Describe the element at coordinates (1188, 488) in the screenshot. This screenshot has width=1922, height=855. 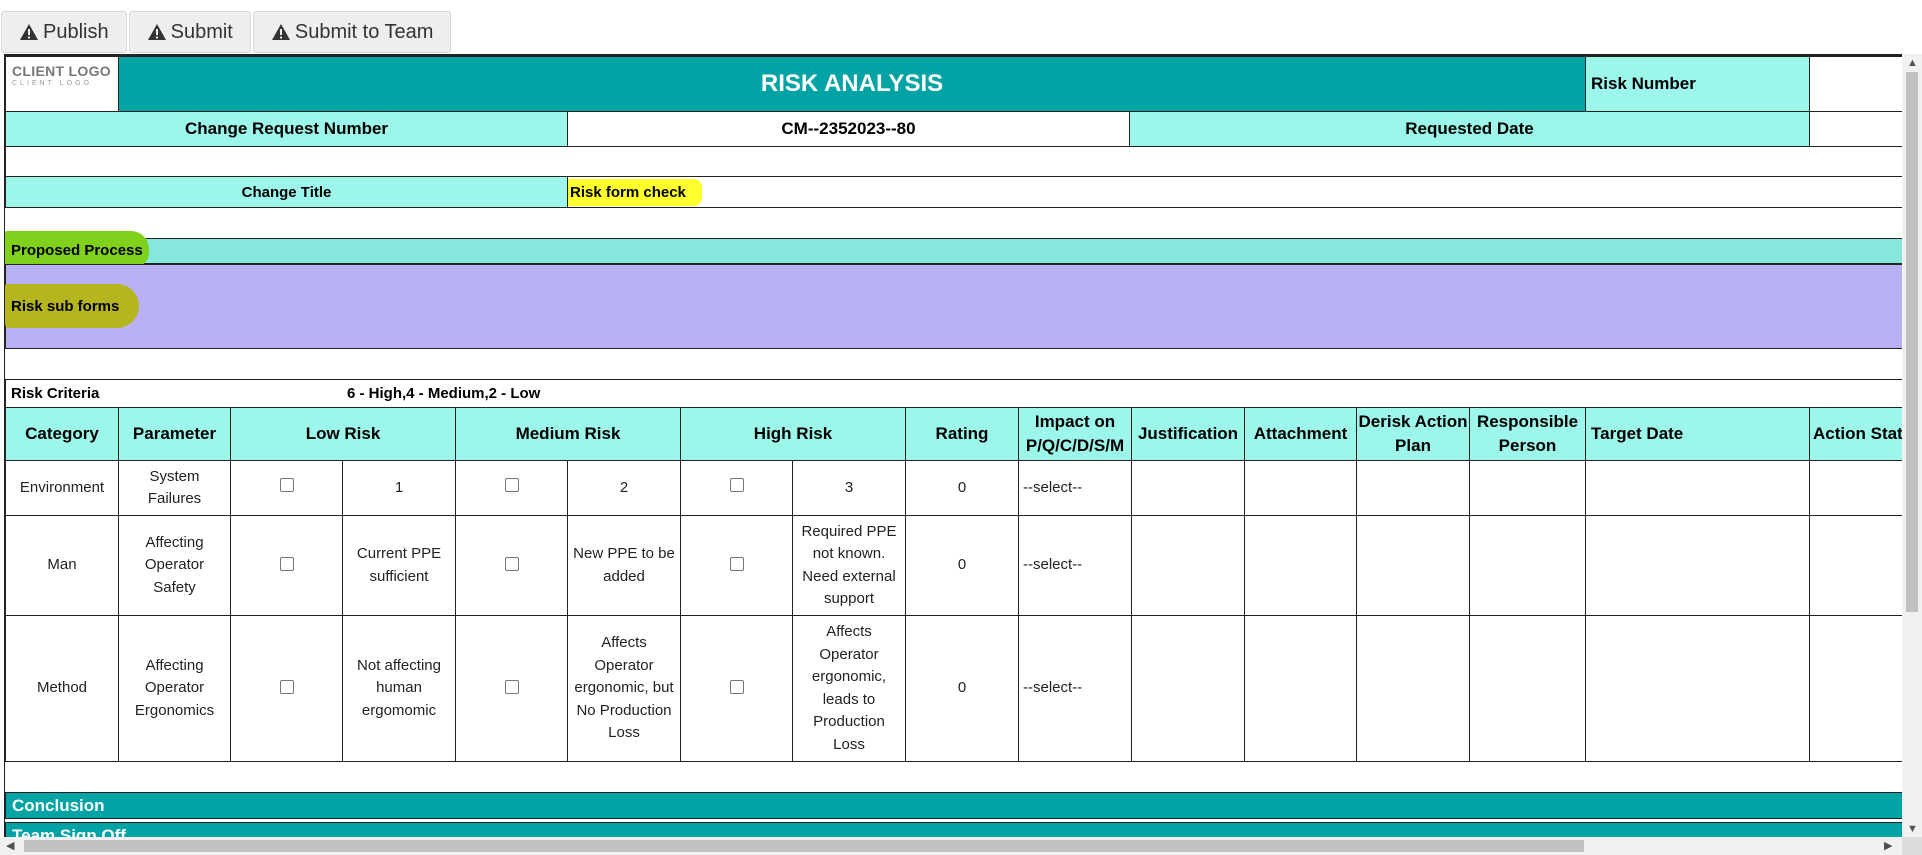
I see `row1-justification` at that location.